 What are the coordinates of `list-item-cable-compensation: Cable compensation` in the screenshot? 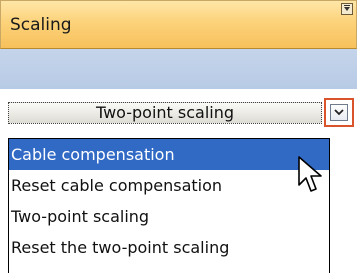 It's located at (169, 154).